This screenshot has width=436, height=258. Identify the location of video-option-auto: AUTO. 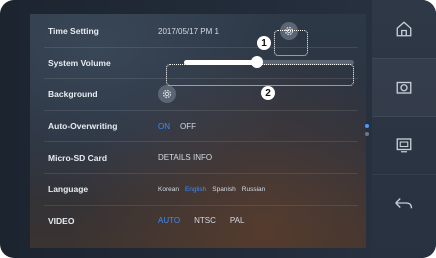
(169, 220).